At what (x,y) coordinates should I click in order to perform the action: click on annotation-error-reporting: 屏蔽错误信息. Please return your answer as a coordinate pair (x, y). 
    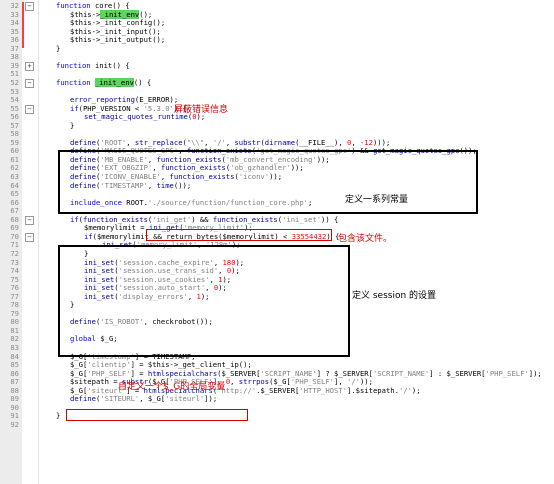
    Looking at the image, I should click on (201, 110).